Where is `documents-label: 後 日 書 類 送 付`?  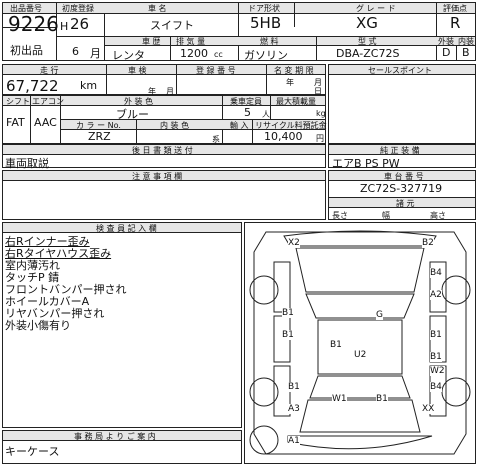 documents-label: 後 日 書 類 送 付 is located at coordinates (162, 150).